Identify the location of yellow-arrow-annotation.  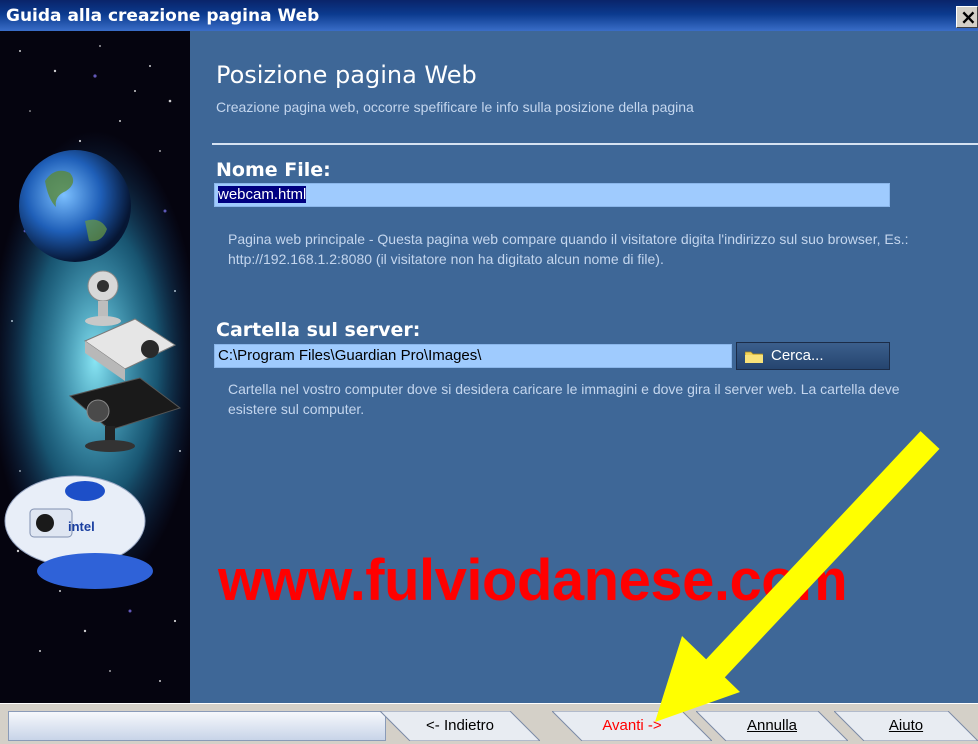
(797, 576).